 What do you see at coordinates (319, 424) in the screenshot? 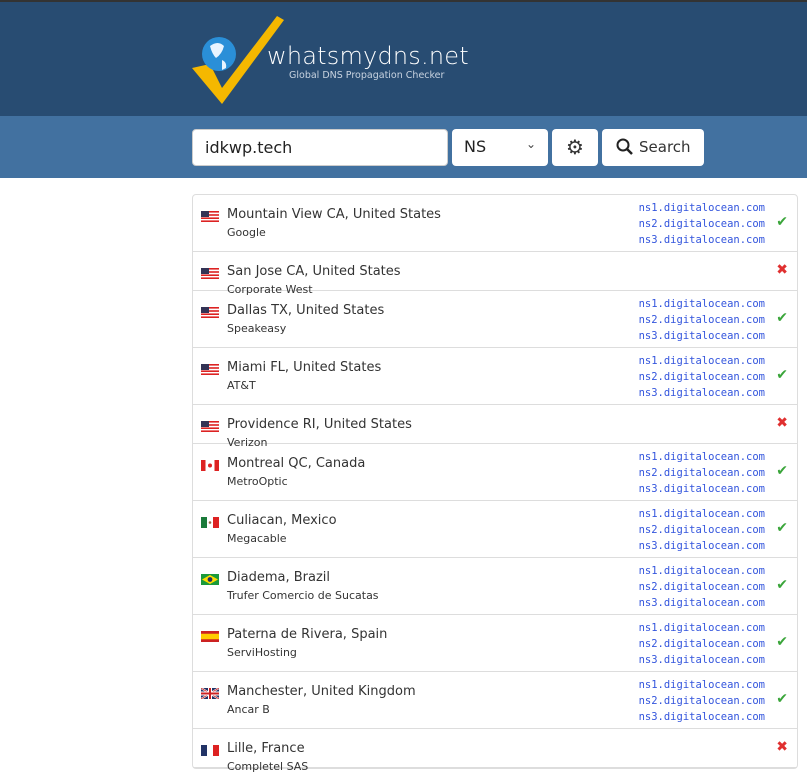
I see `location-name: Providence RI, United States` at bounding box center [319, 424].